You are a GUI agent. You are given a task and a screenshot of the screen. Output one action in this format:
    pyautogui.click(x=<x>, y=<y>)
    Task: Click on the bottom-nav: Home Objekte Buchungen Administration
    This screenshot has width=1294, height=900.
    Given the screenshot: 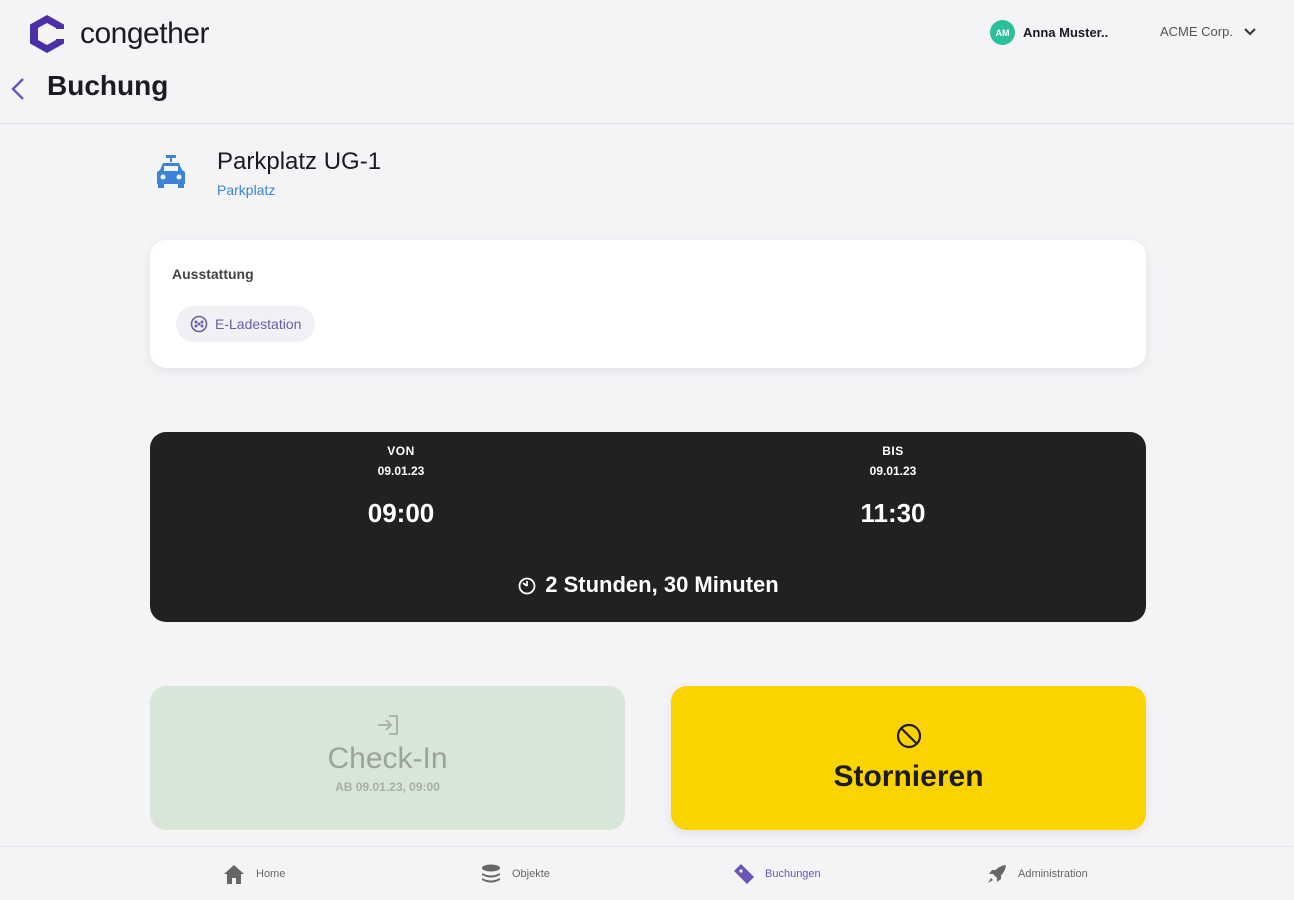 What is the action you would take?
    pyautogui.click(x=647, y=873)
    